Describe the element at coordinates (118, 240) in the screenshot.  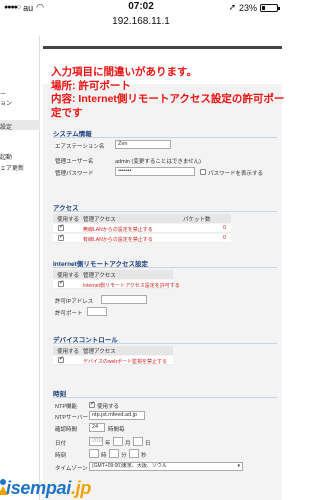
I see `row-desc: 有線LANからの設定を禁止する` at that location.